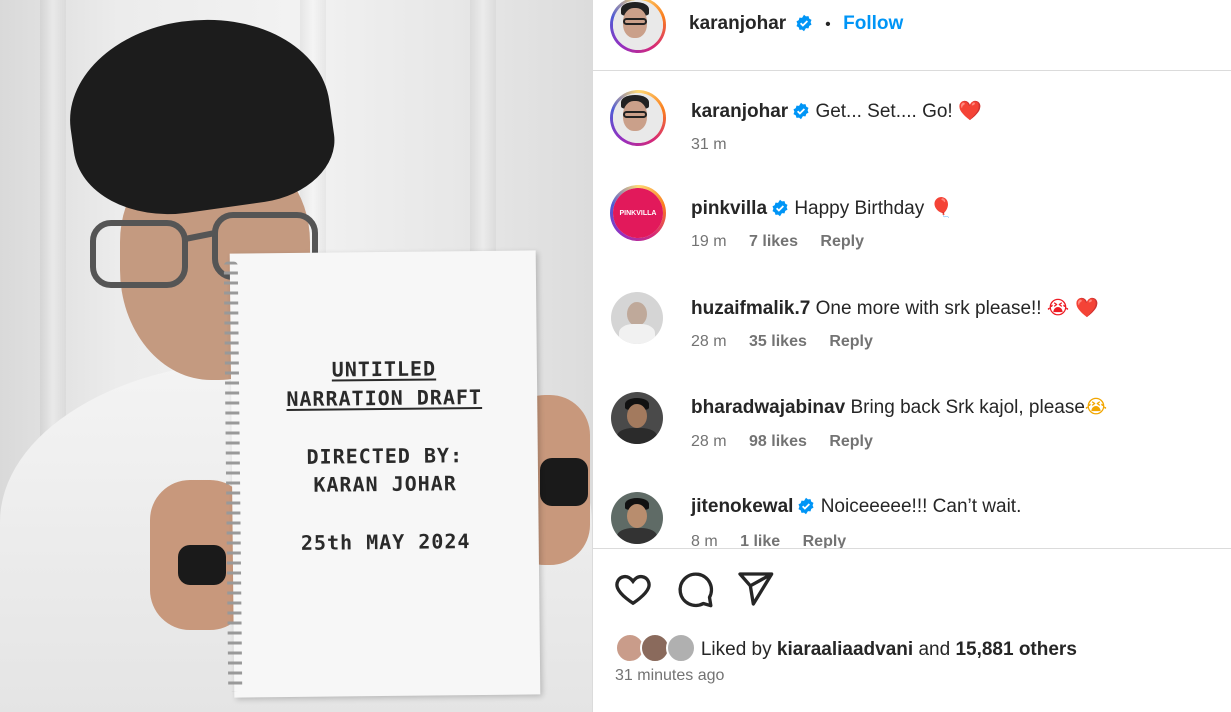  Describe the element at coordinates (384, 398) in the screenshot. I see `notebook-title-line2: NARRATION DRAFT` at that location.